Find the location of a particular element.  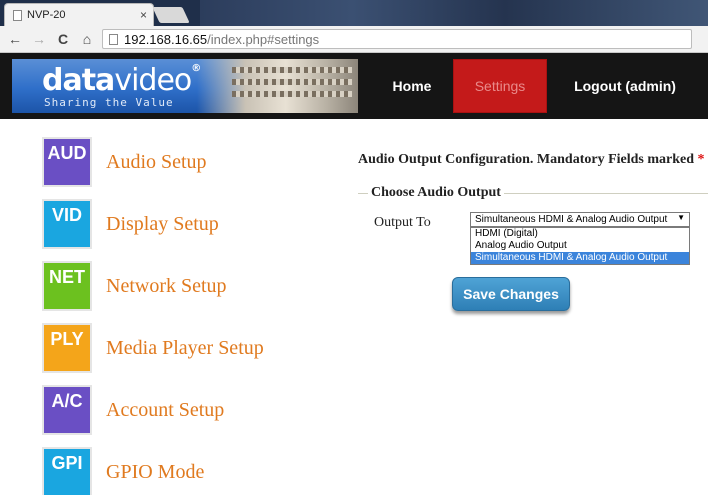

option-analog: Analog Audio Output is located at coordinates (580, 246).